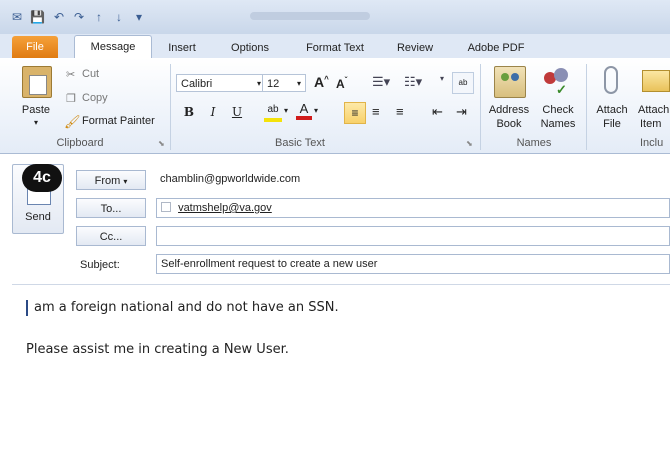 Image resolution: width=670 pixels, height=475 pixels. I want to click on highlight-icon: ab, so click(273, 113).